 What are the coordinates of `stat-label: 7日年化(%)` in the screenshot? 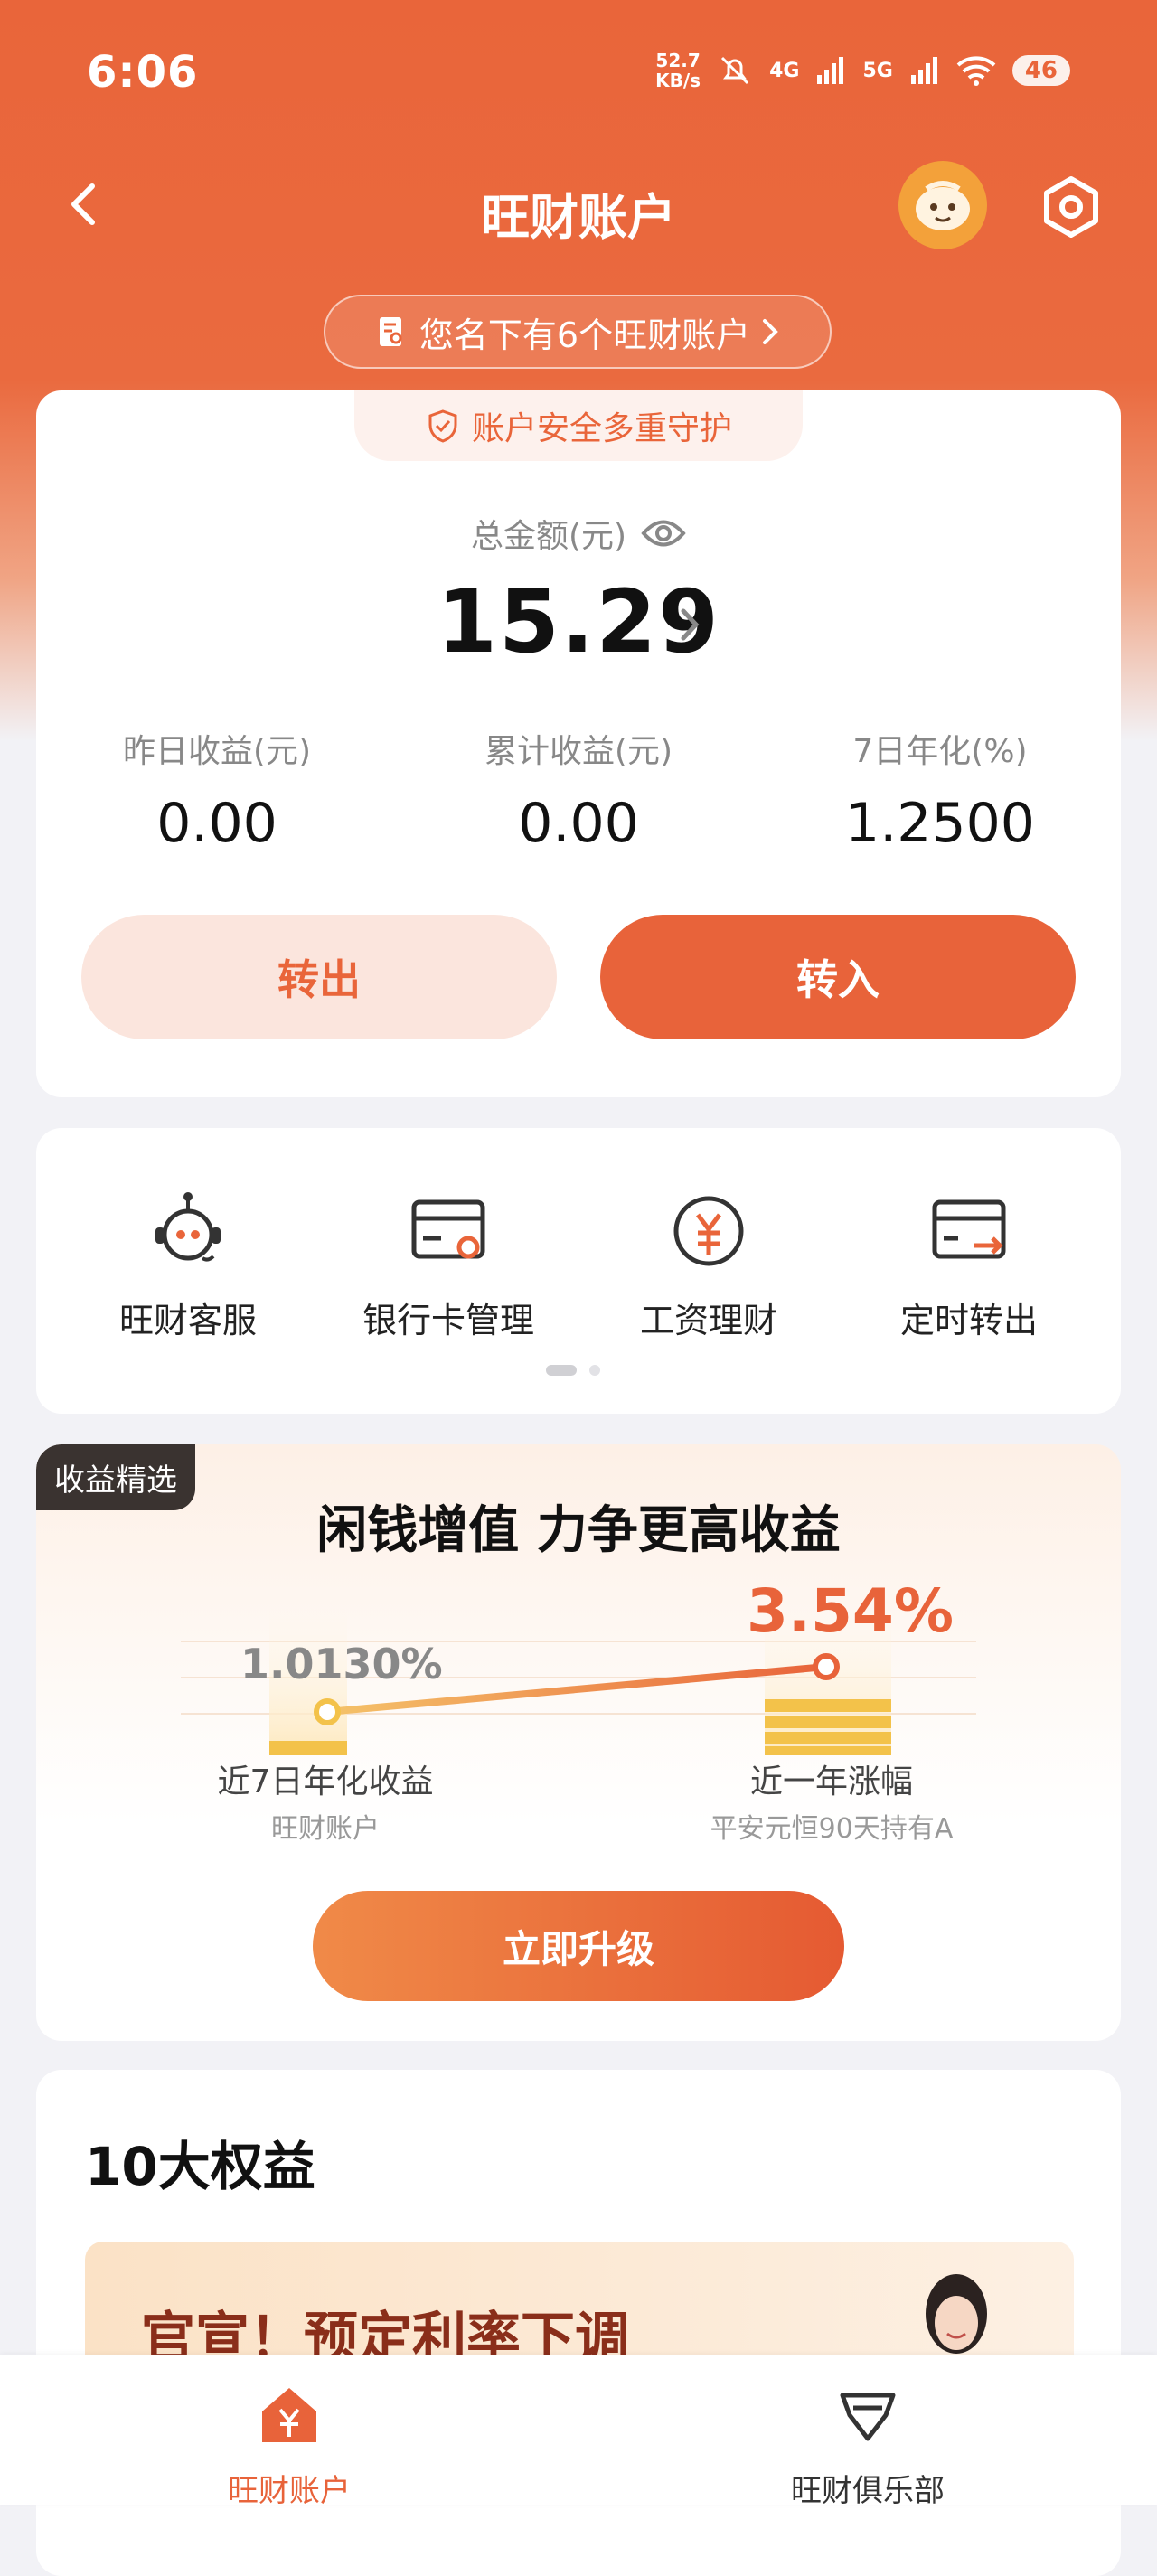 It's located at (940, 751).